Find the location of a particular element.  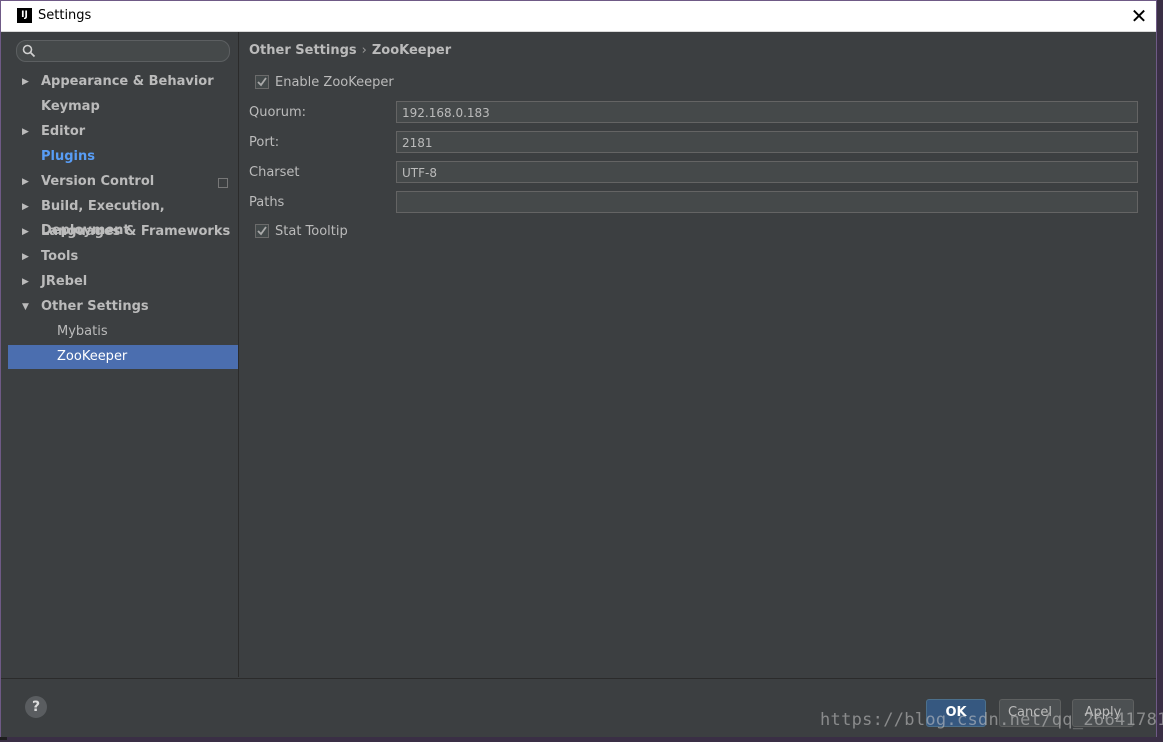

quorum-label: Quorum: is located at coordinates (278, 112).